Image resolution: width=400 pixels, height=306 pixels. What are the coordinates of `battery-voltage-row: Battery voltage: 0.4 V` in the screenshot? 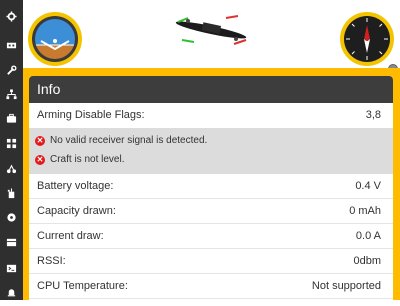 It's located at (211, 186).